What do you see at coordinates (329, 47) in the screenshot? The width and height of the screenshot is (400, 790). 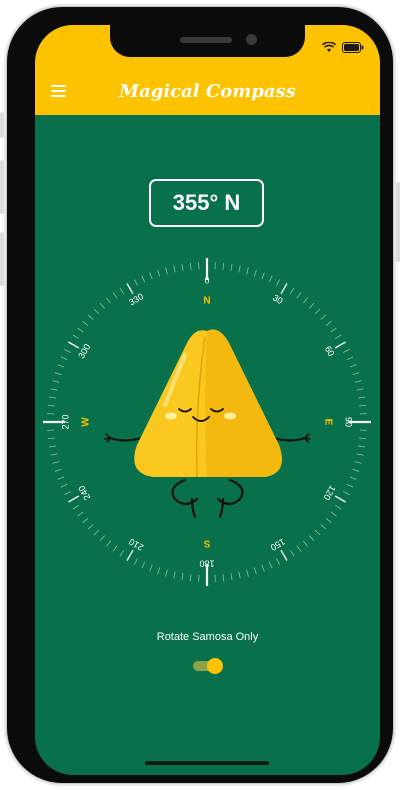 I see `wifi-icon` at bounding box center [329, 47].